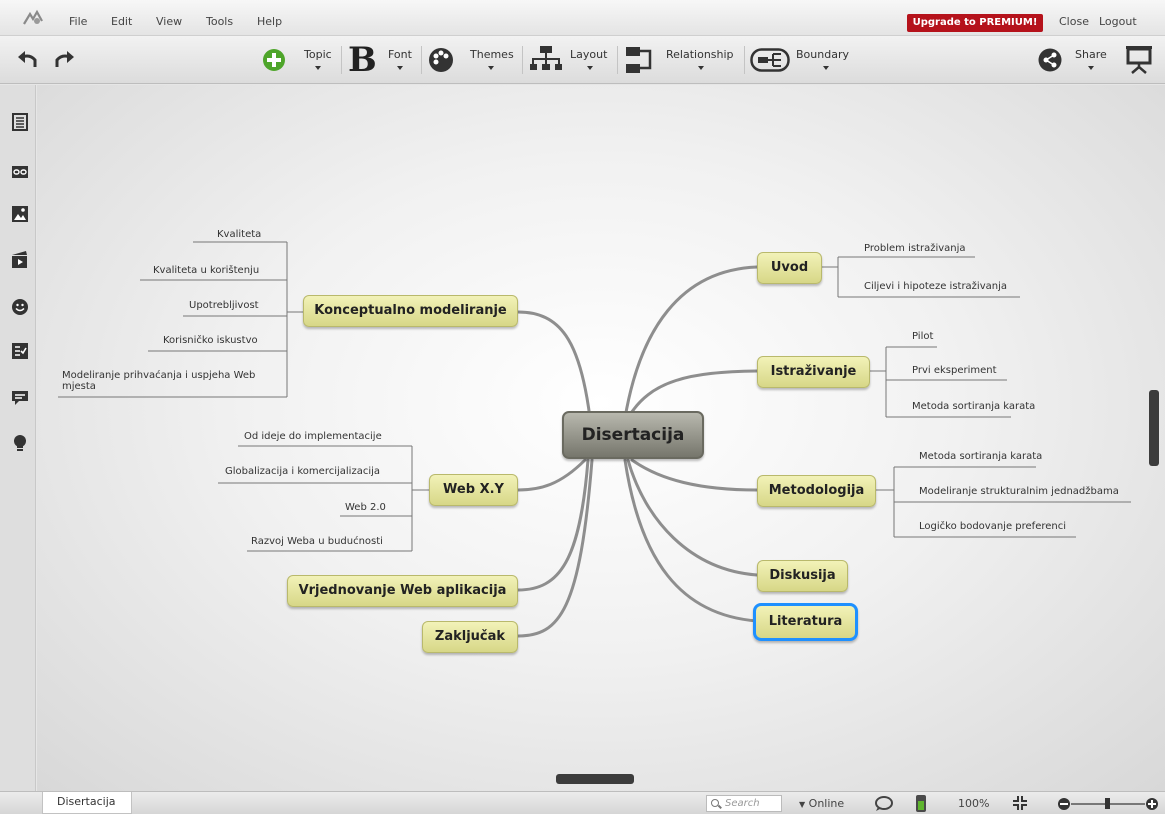  I want to click on subtopic: Pilot, so click(922, 336).